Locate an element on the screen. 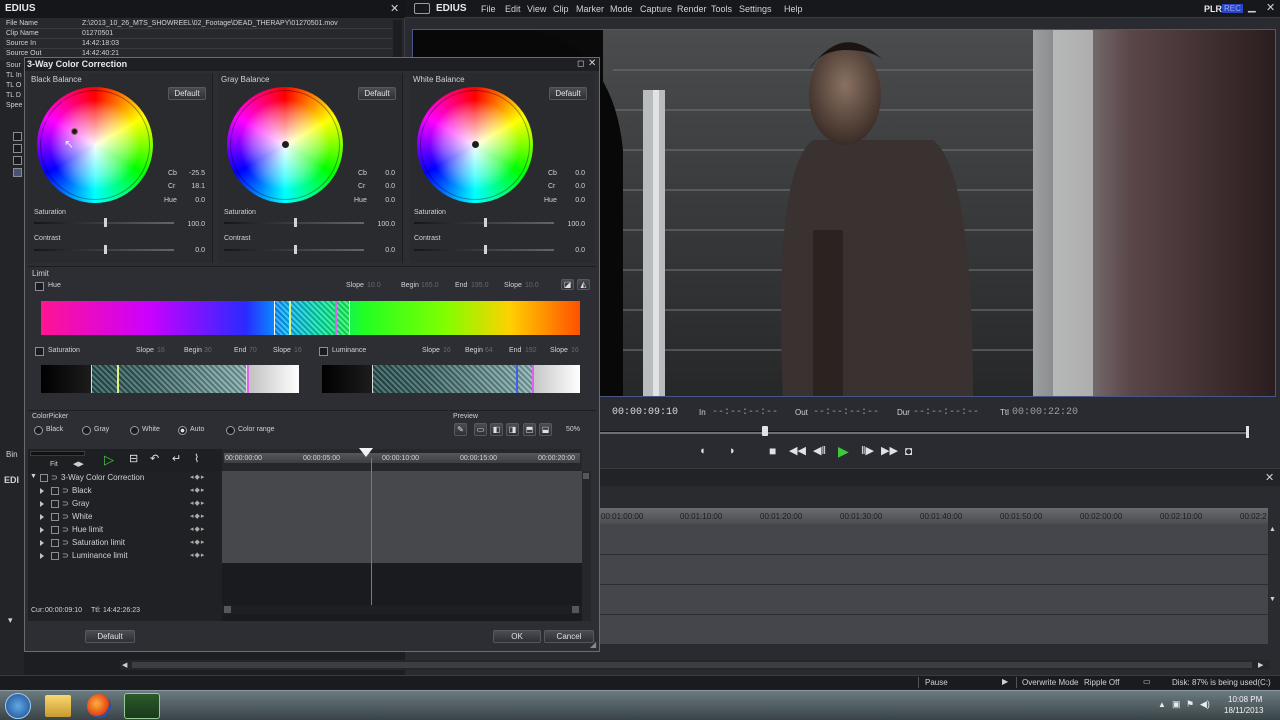 The image size is (1280, 720). tray-network-icon: ▣ is located at coordinates (1176, 704).